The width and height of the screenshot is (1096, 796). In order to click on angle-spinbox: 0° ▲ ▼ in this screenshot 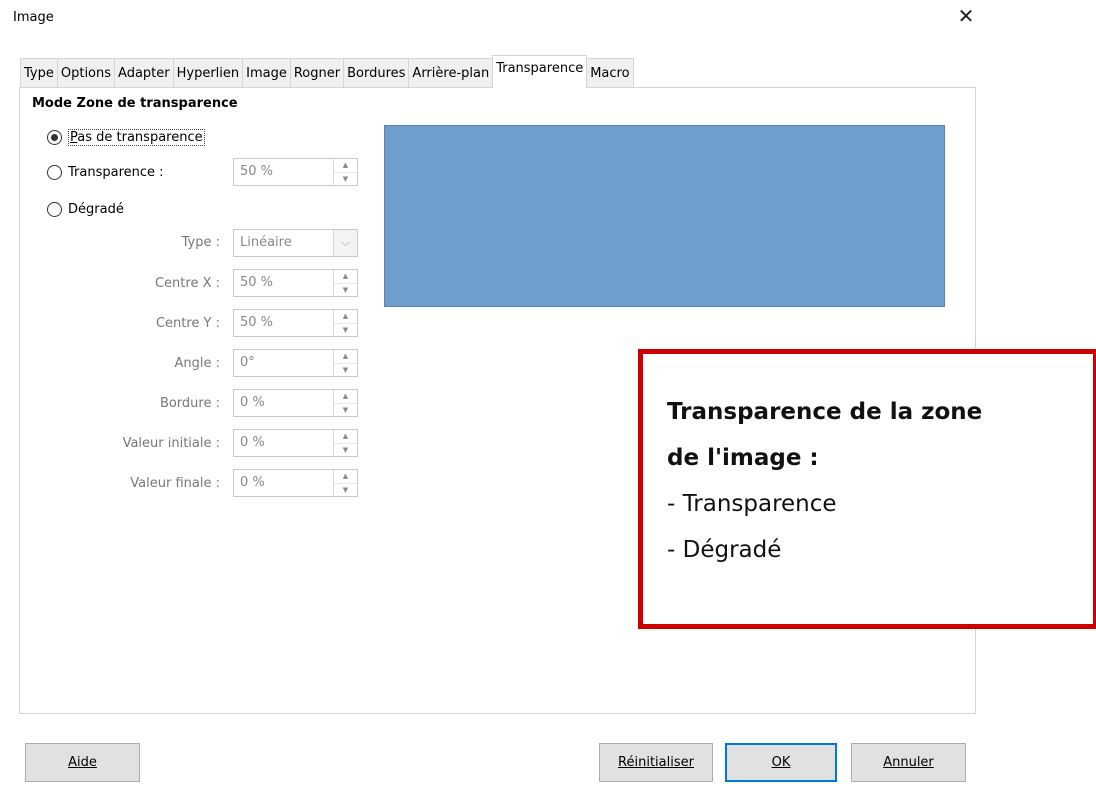, I will do `click(295, 363)`.